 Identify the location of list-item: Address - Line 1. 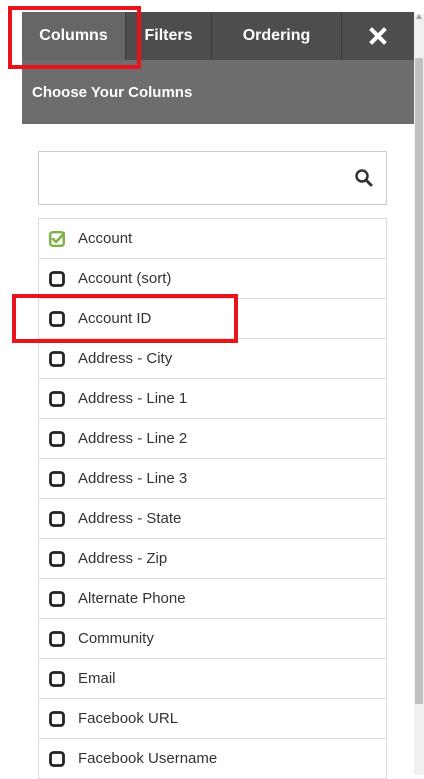
(212, 399).